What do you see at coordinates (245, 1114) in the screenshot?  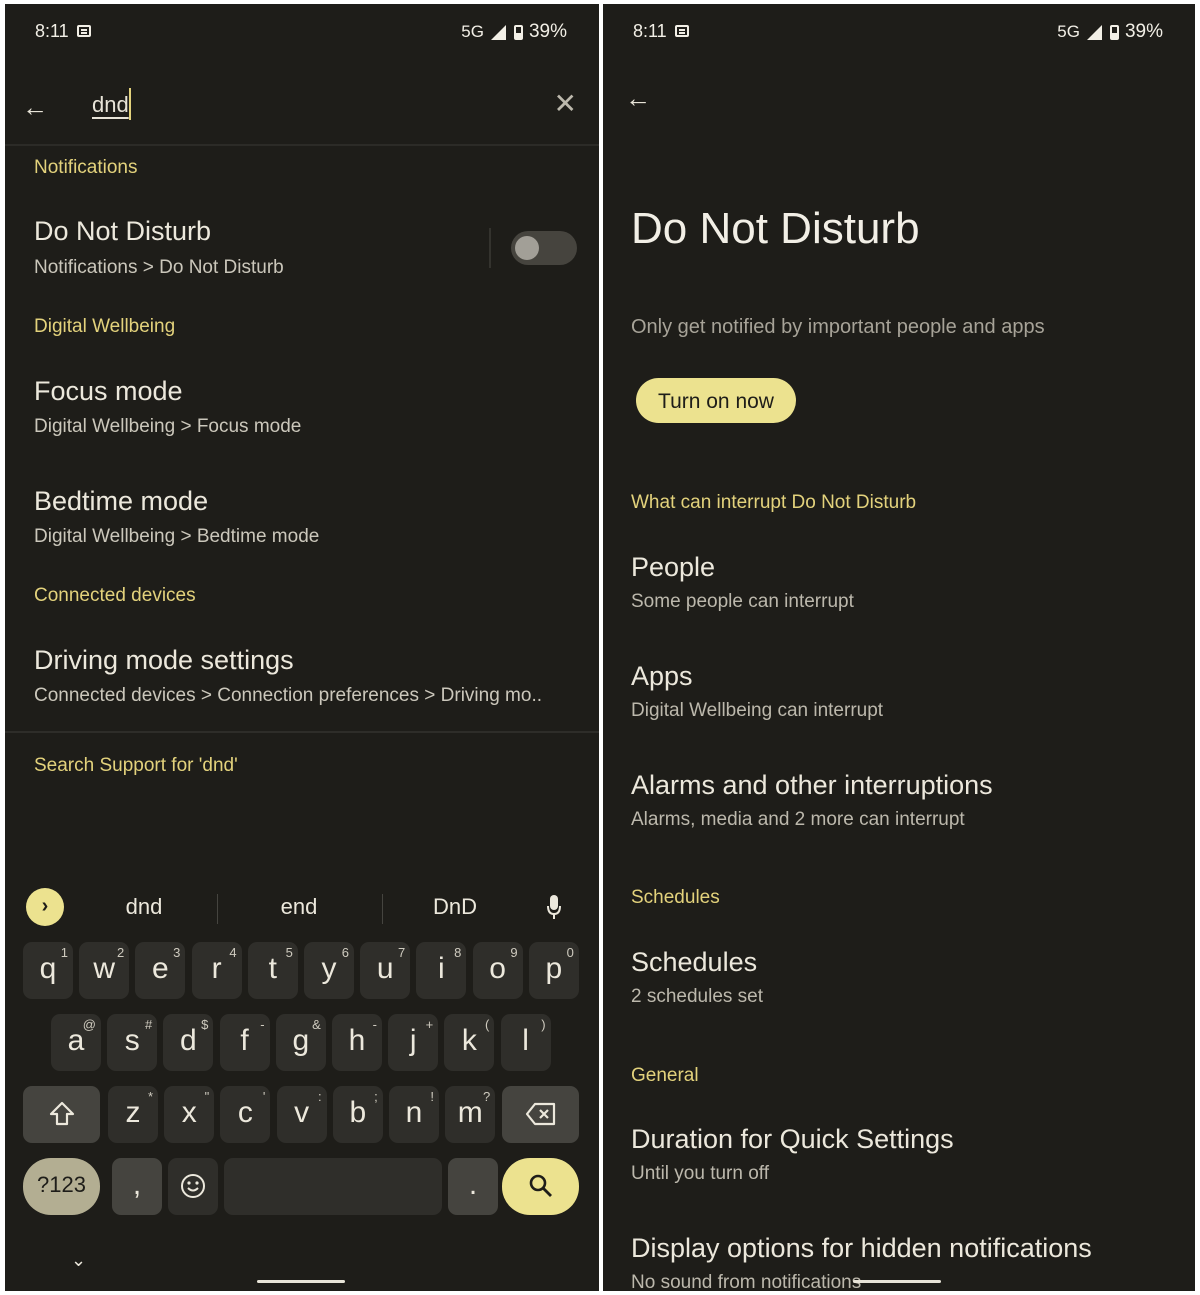 I see `key-c: c '` at bounding box center [245, 1114].